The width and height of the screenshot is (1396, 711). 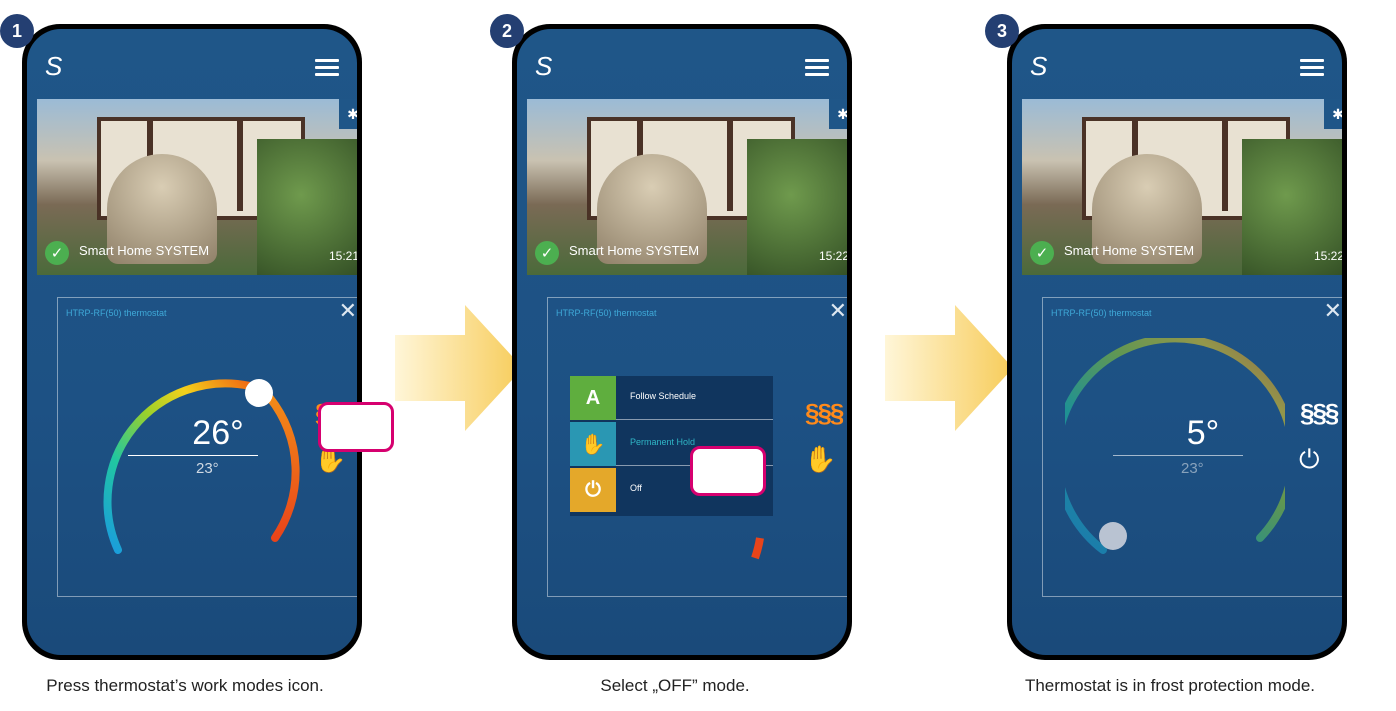 What do you see at coordinates (593, 490) in the screenshot?
I see `power-icon: ⏻` at bounding box center [593, 490].